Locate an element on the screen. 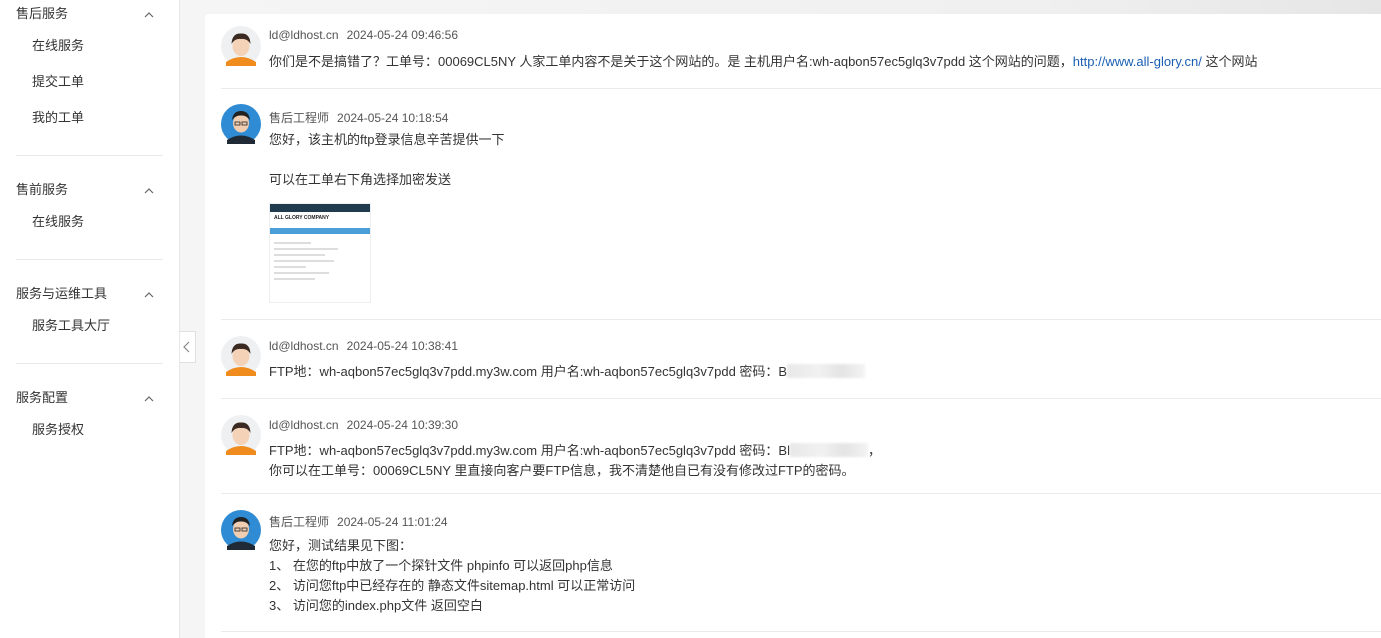  group-header-ops-tools: 服务与运维工具 is located at coordinates (90, 294).